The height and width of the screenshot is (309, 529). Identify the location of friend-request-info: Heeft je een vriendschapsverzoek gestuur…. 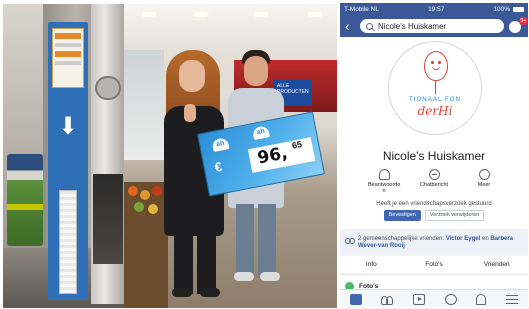
(434, 204).